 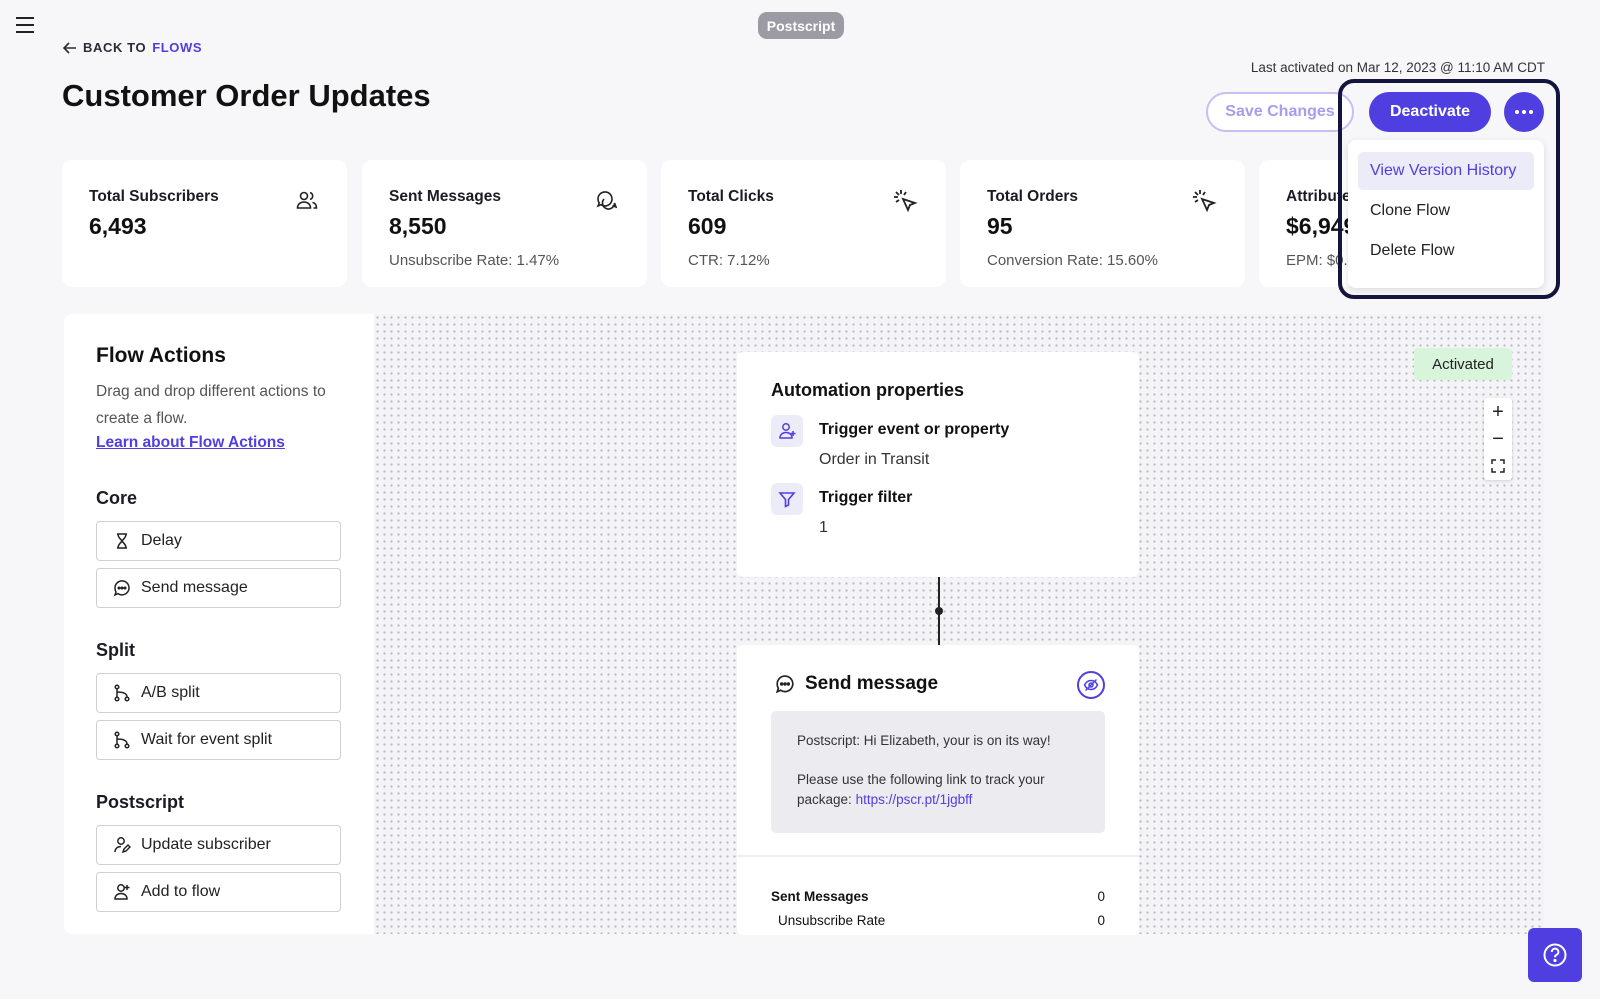 I want to click on zoom-controls: + −, so click(x=1498, y=439).